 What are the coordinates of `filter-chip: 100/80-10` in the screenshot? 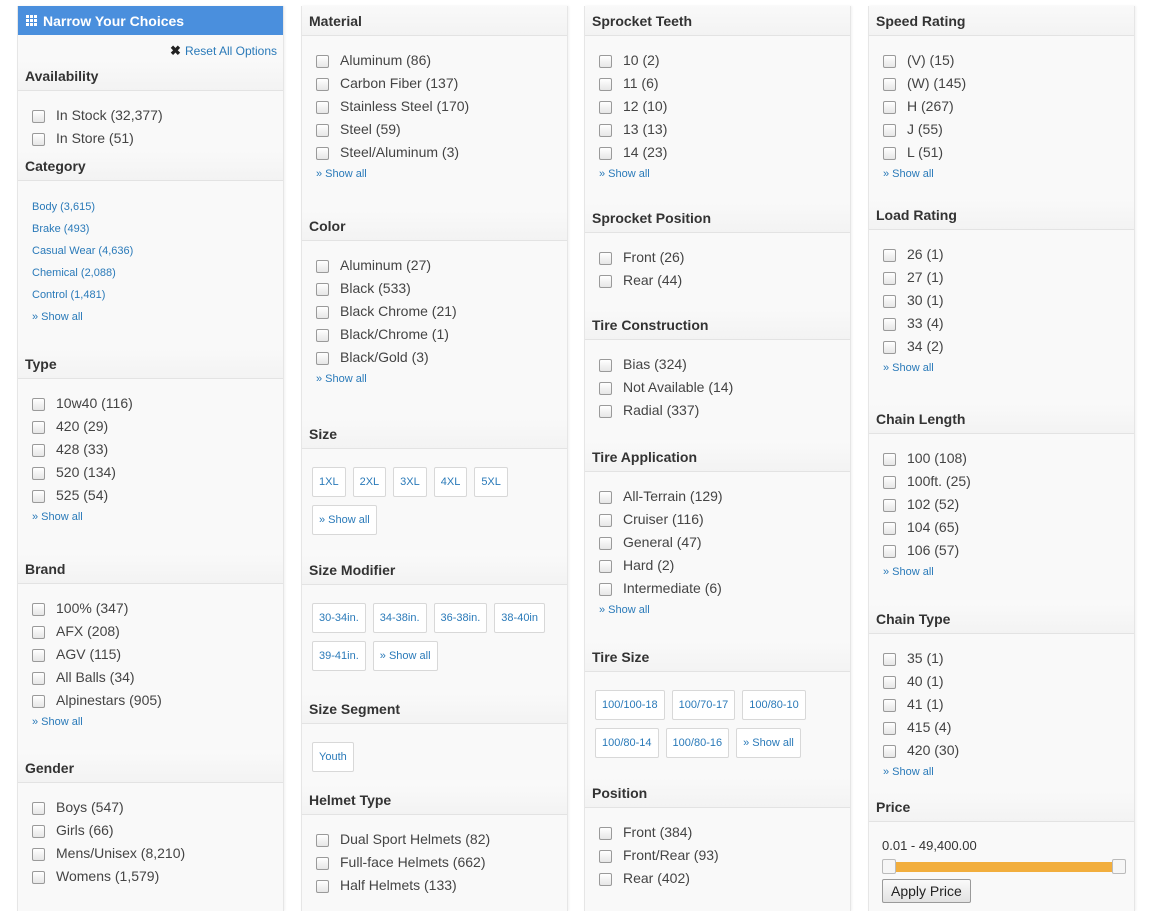 It's located at (774, 705).